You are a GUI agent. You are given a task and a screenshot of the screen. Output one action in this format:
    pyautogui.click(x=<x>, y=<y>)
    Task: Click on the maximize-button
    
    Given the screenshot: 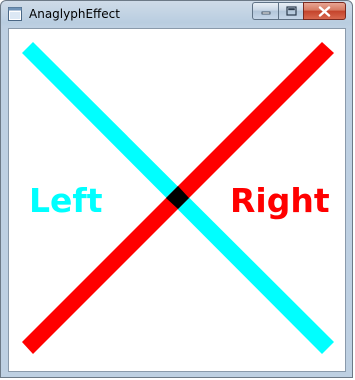 What is the action you would take?
    pyautogui.click(x=290, y=11)
    